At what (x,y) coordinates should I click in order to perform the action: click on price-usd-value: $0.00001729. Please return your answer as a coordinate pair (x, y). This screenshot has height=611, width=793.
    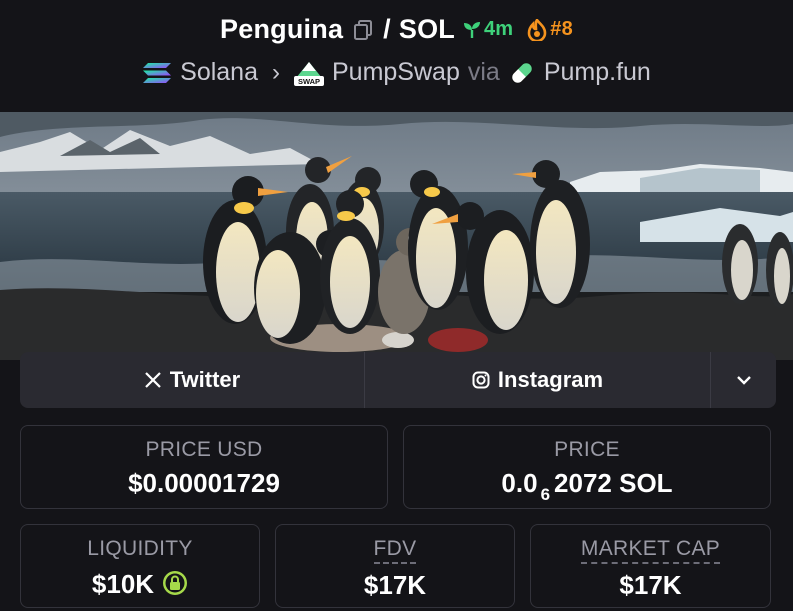
    Looking at the image, I should click on (204, 483).